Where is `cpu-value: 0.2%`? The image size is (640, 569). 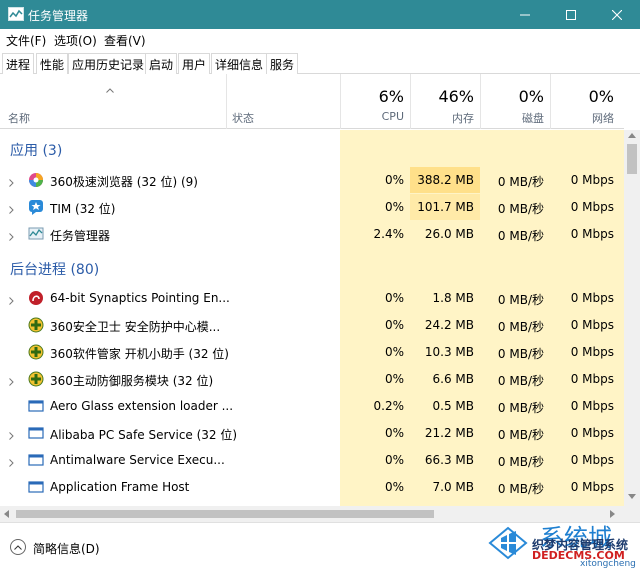 cpu-value: 0.2% is located at coordinates (389, 406).